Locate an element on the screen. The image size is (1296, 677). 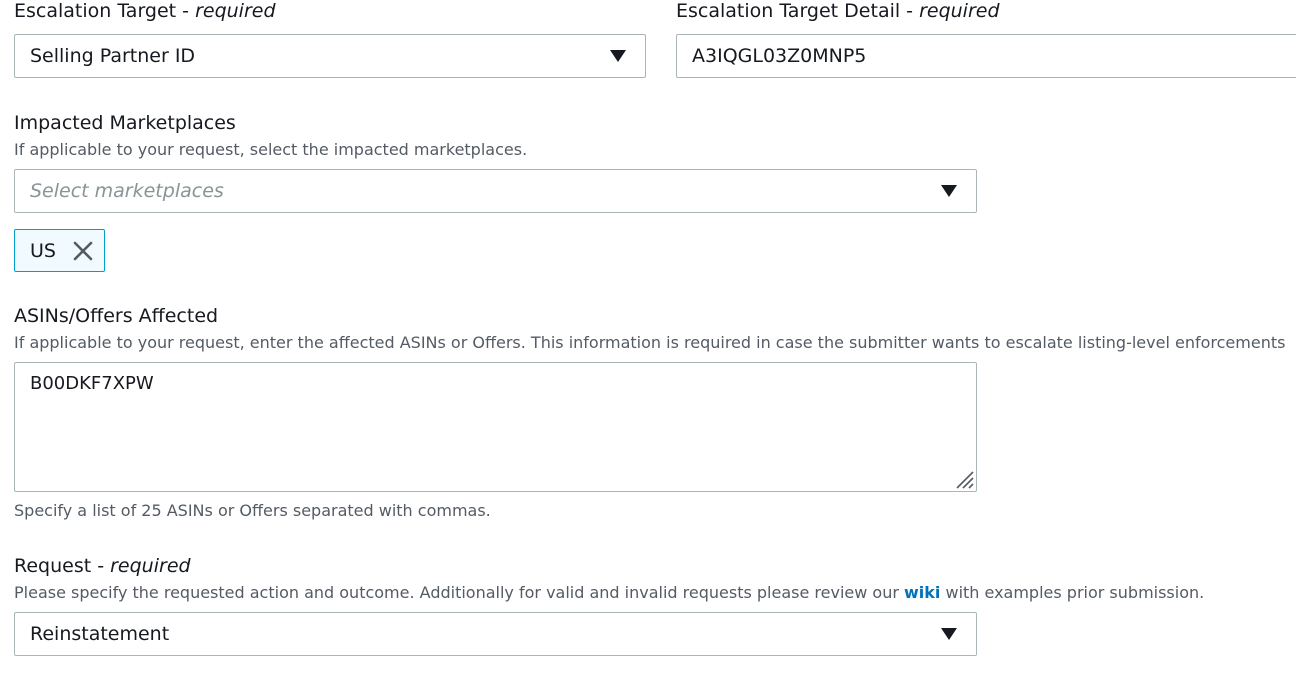
request-select: Reinstatement is located at coordinates (495, 634).